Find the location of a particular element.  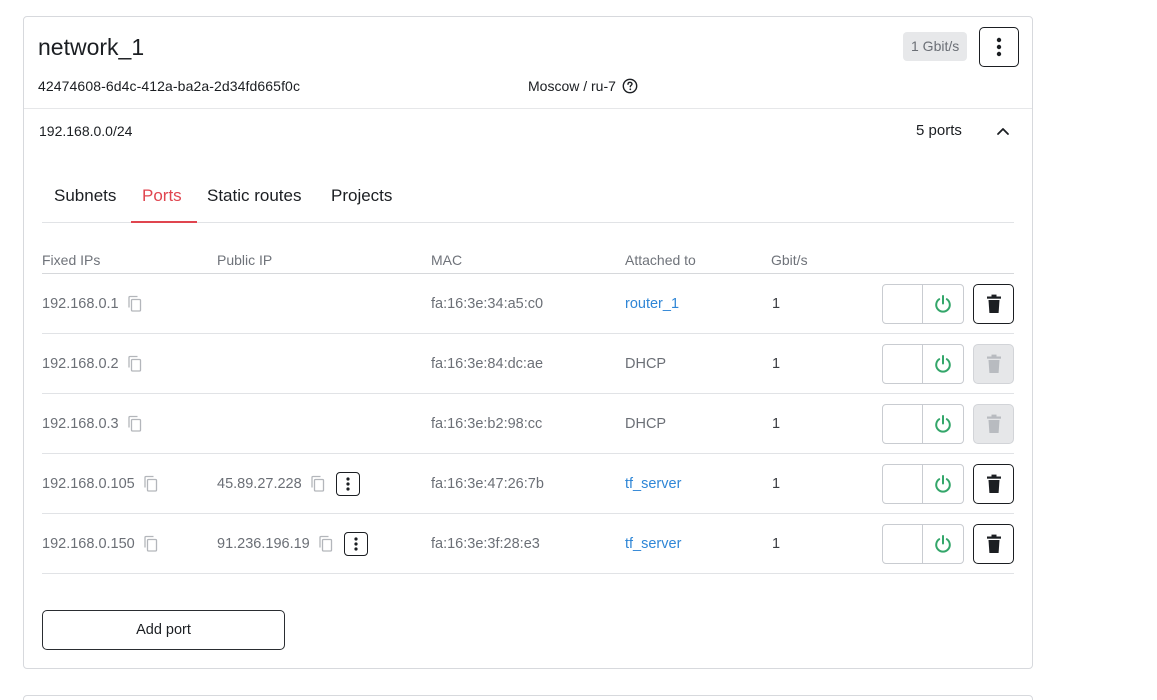

header-fixed-ips: Fixed IPs is located at coordinates (71, 260).